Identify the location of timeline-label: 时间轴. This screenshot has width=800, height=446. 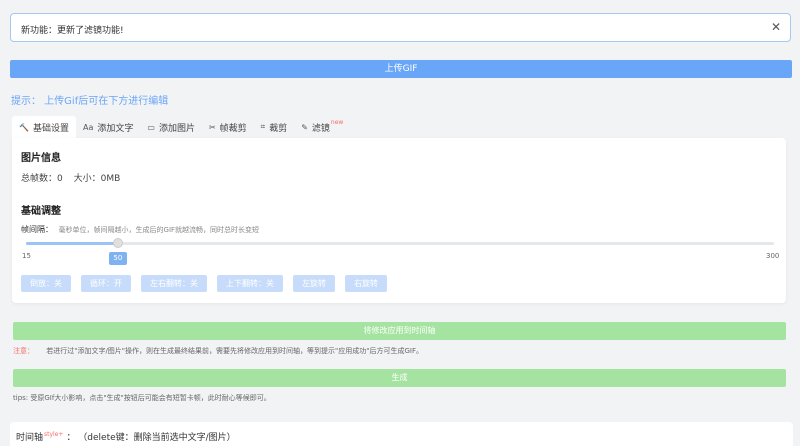
(30, 438).